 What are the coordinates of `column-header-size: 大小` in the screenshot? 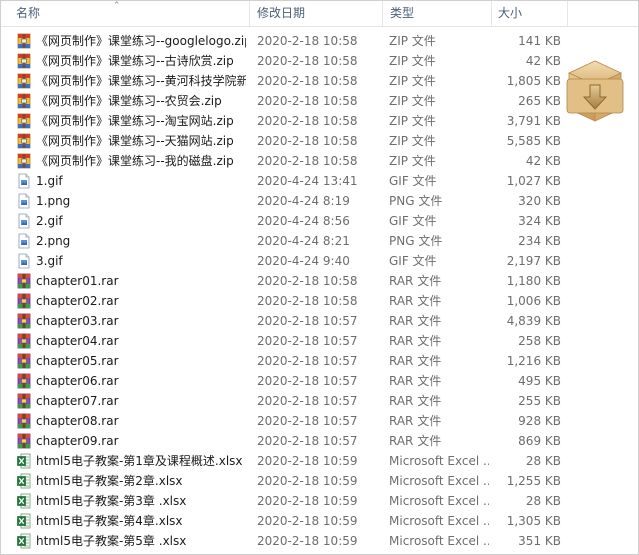 It's located at (510, 13).